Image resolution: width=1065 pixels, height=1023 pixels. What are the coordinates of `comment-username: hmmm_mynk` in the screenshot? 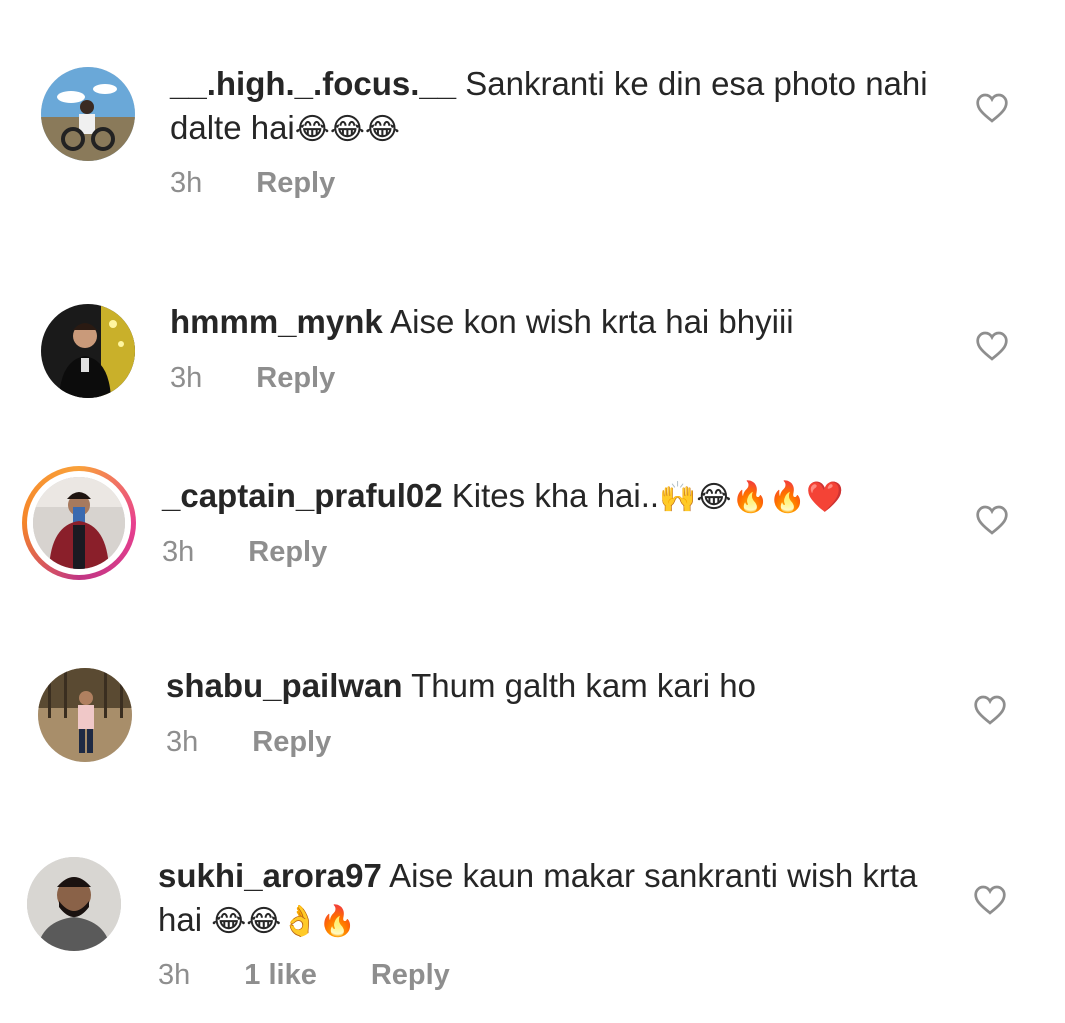 It's located at (276, 321).